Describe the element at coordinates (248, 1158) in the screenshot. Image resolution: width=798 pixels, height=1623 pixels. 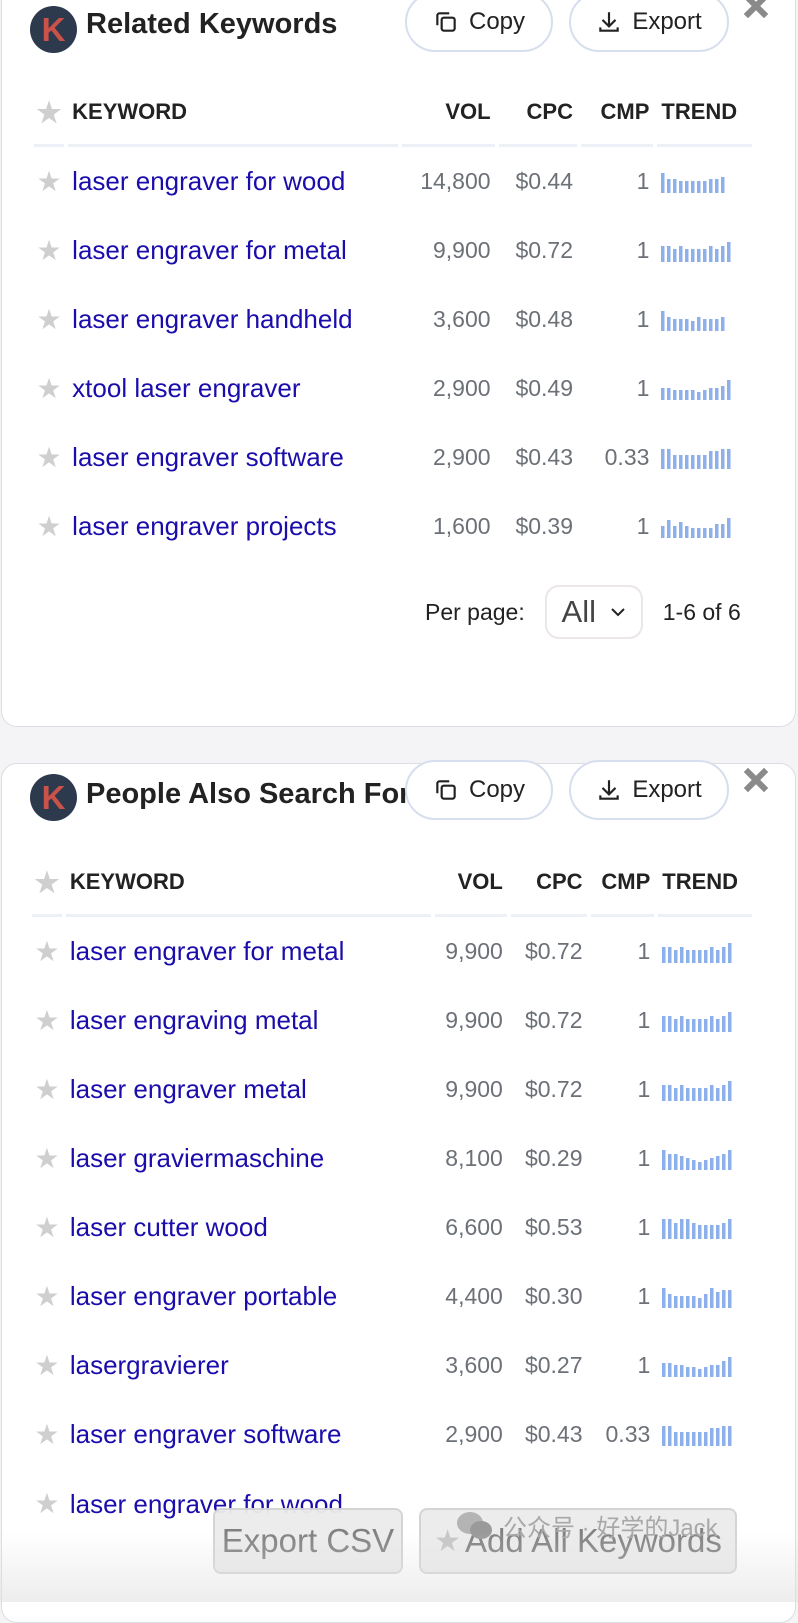
I see `keyword-link: laser graviermaschine` at that location.